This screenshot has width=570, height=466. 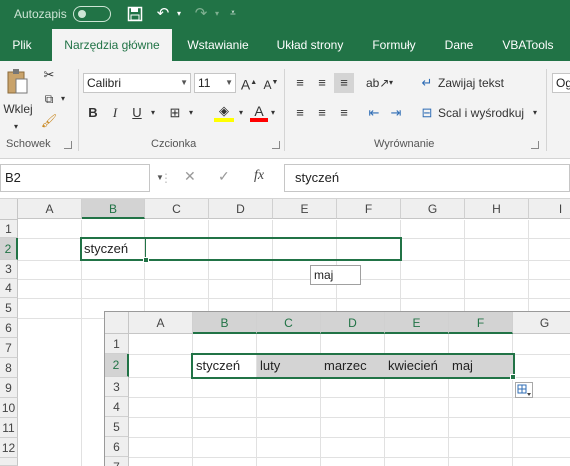 What do you see at coordinates (17, 81) in the screenshot?
I see `paste-icon` at bounding box center [17, 81].